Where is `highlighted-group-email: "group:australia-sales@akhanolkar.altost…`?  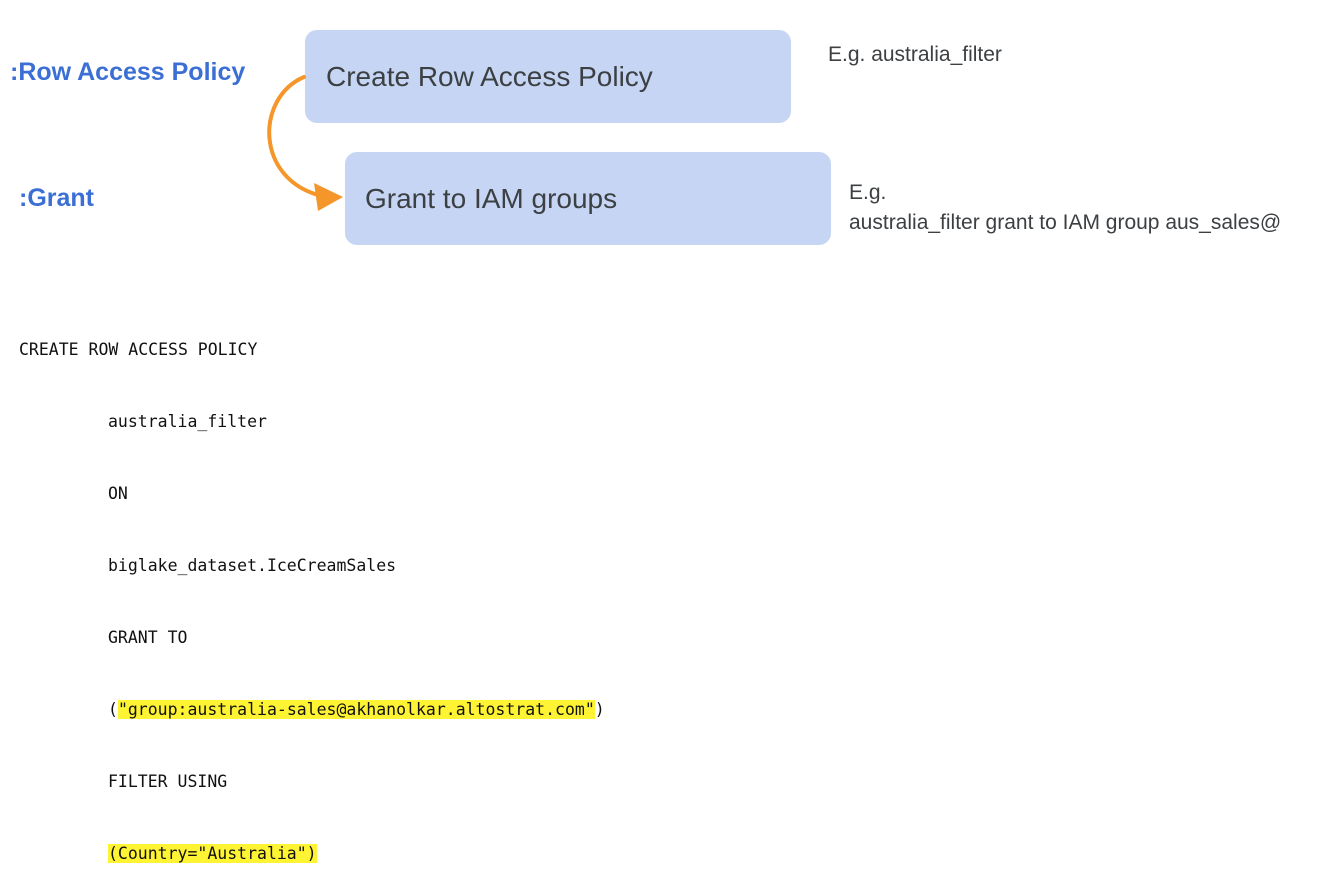 highlighted-group-email: "group:australia-sales@akhanolkar.altost… is located at coordinates (356, 709).